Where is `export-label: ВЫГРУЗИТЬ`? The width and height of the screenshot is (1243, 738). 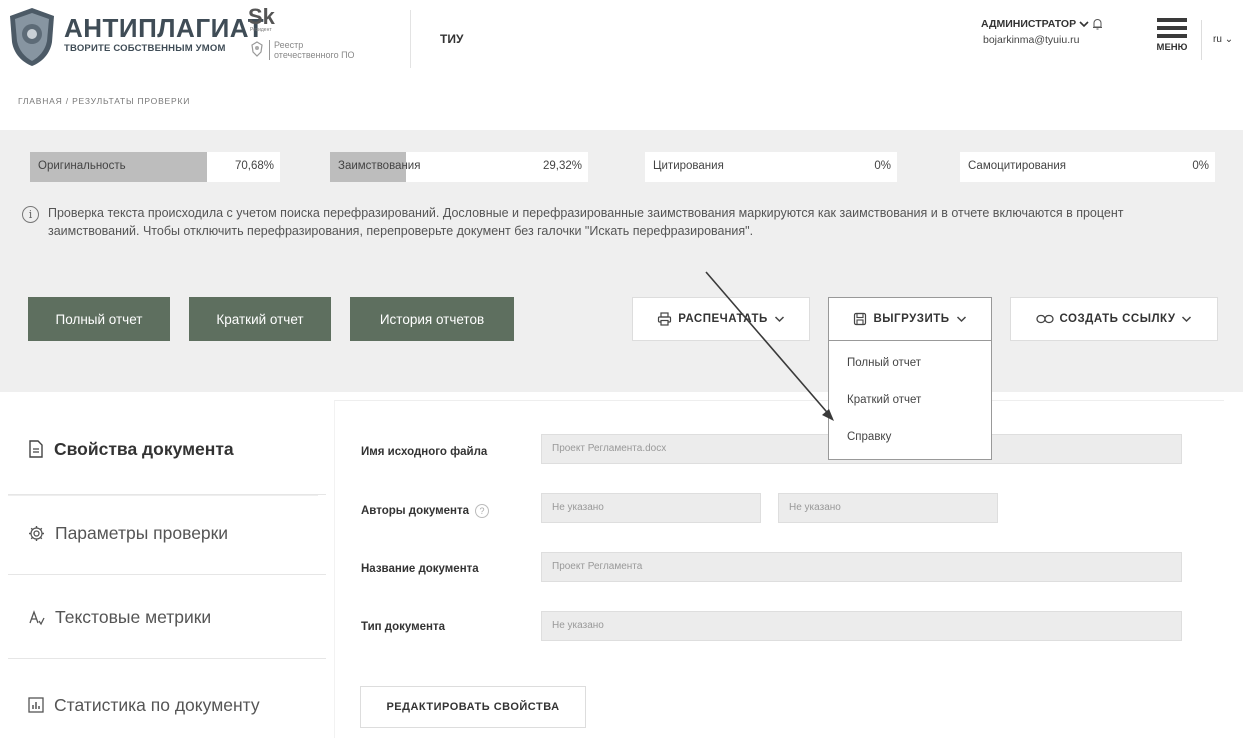 export-label: ВЫГРУЗИТЬ is located at coordinates (911, 319).